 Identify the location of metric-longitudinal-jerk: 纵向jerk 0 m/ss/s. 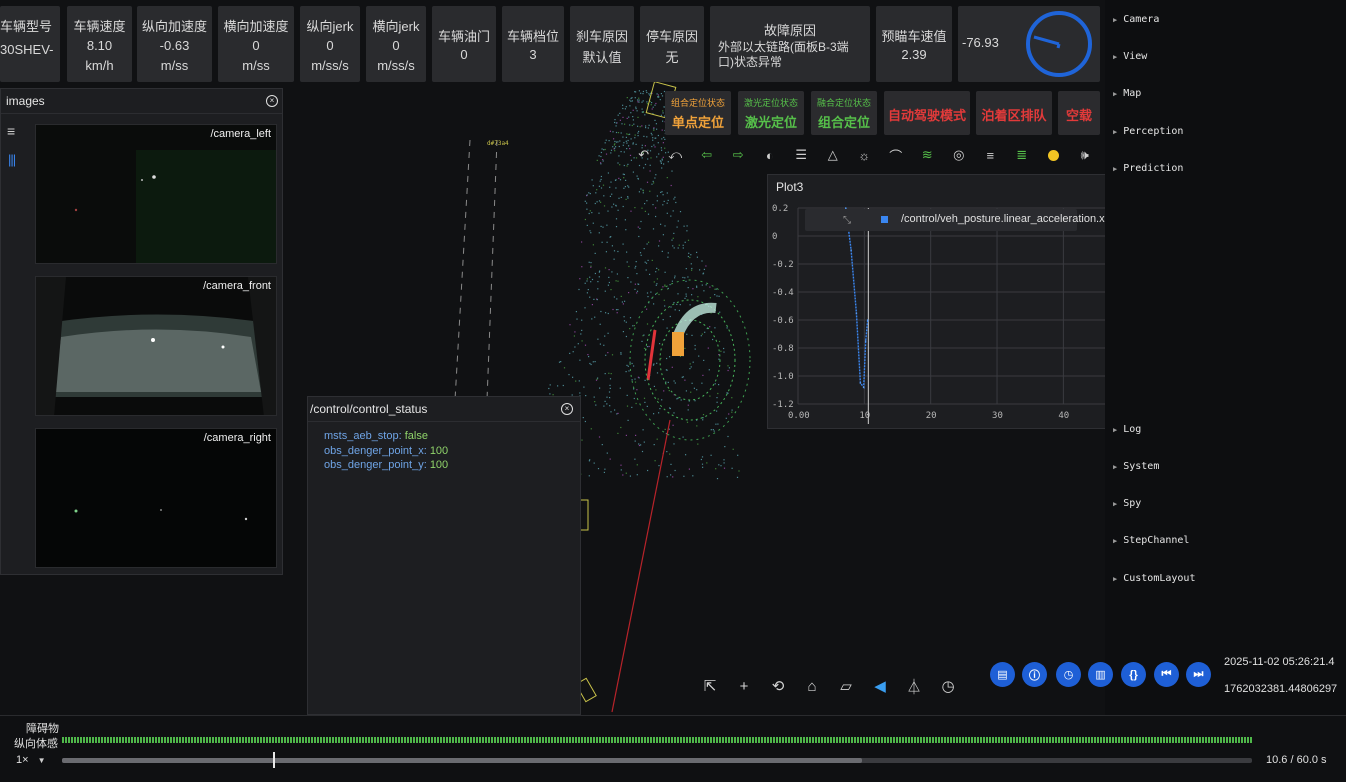
(330, 44).